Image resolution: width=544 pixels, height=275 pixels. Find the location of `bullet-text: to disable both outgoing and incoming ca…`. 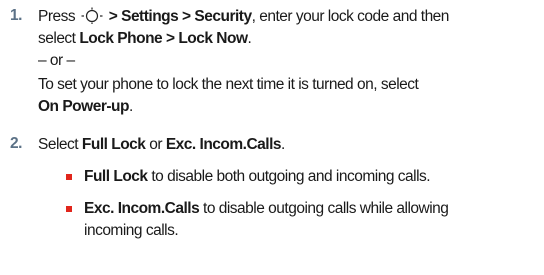

bullet-text: to disable both outgoing and incoming ca… is located at coordinates (289, 176).